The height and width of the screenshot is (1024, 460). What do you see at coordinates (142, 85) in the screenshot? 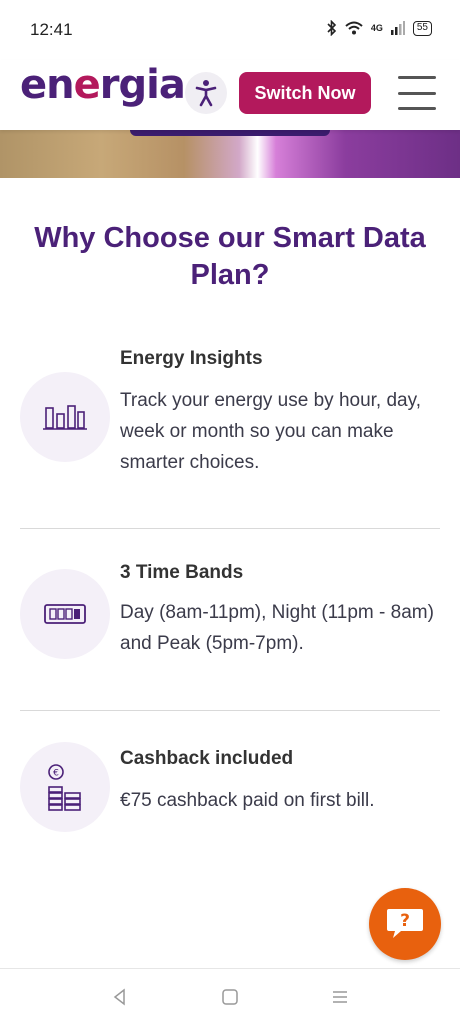
I see `logo-suffix: rgia` at bounding box center [142, 85].